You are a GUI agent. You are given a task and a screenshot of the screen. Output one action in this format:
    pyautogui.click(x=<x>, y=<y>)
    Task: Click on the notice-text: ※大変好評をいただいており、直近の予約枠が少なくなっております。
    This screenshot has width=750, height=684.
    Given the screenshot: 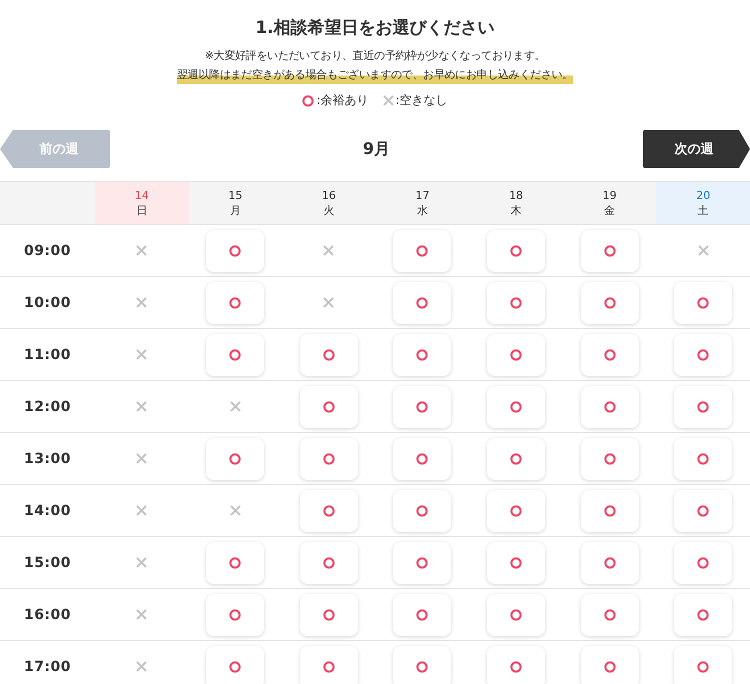 What is the action you would take?
    pyautogui.click(x=375, y=56)
    